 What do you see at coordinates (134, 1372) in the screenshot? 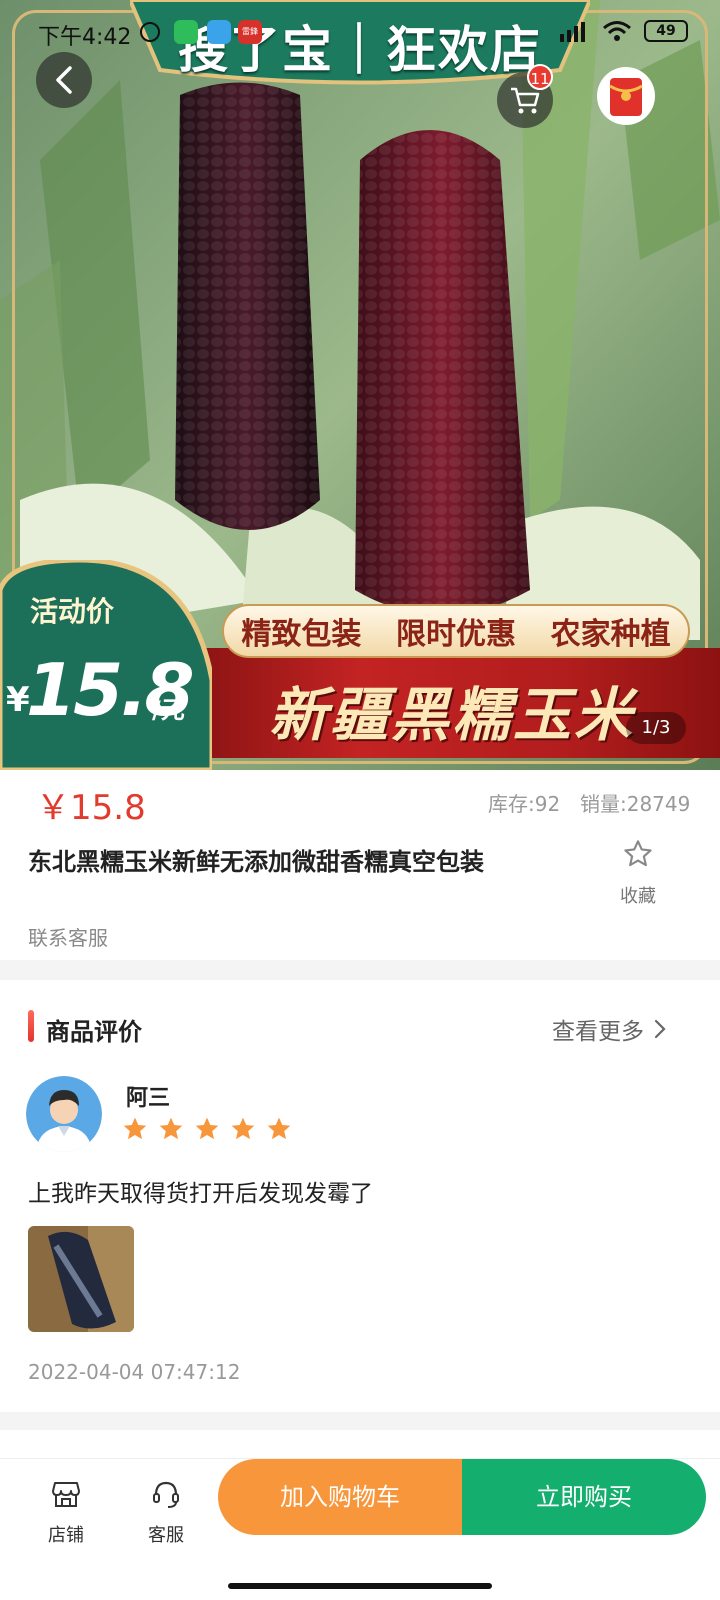
I see `review-timestamp: 2022-04-04 07:47:12` at bounding box center [134, 1372].